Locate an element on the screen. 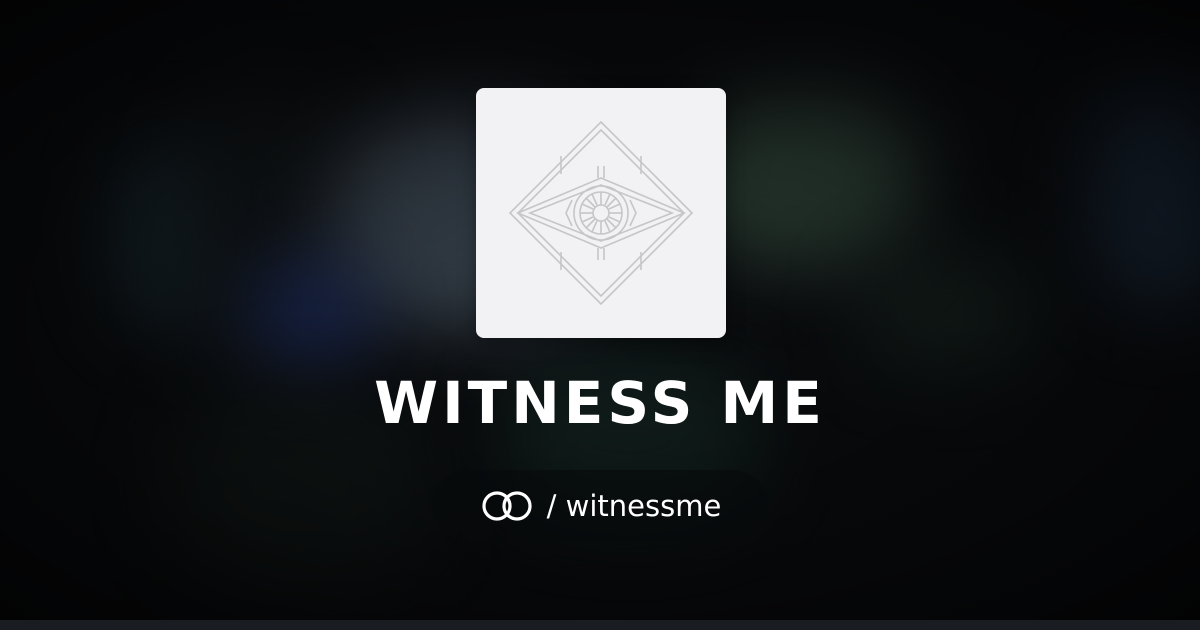 The width and height of the screenshot is (1200, 630). bottom-strip is located at coordinates (600, 625).